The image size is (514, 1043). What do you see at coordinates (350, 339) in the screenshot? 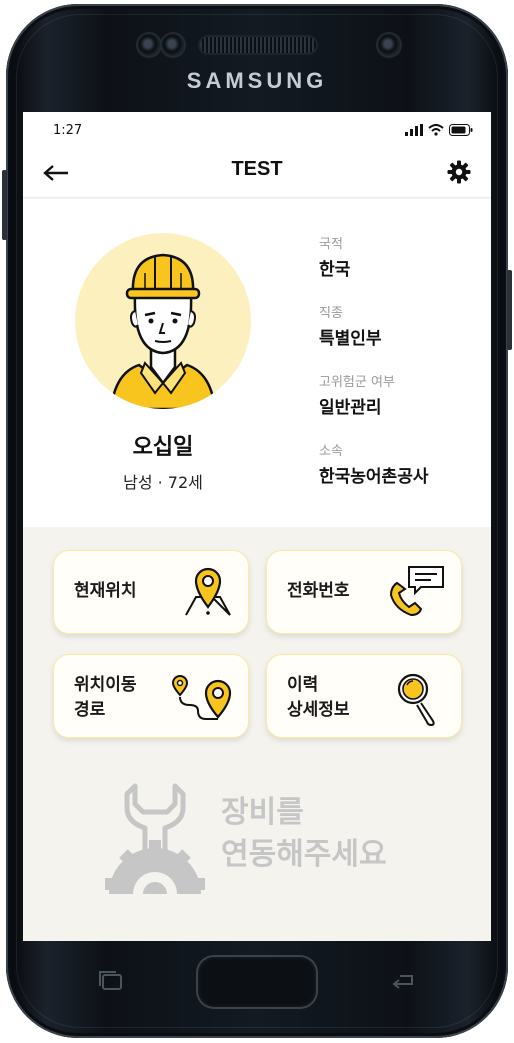
I see `job-type-value: 특별인부` at bounding box center [350, 339].